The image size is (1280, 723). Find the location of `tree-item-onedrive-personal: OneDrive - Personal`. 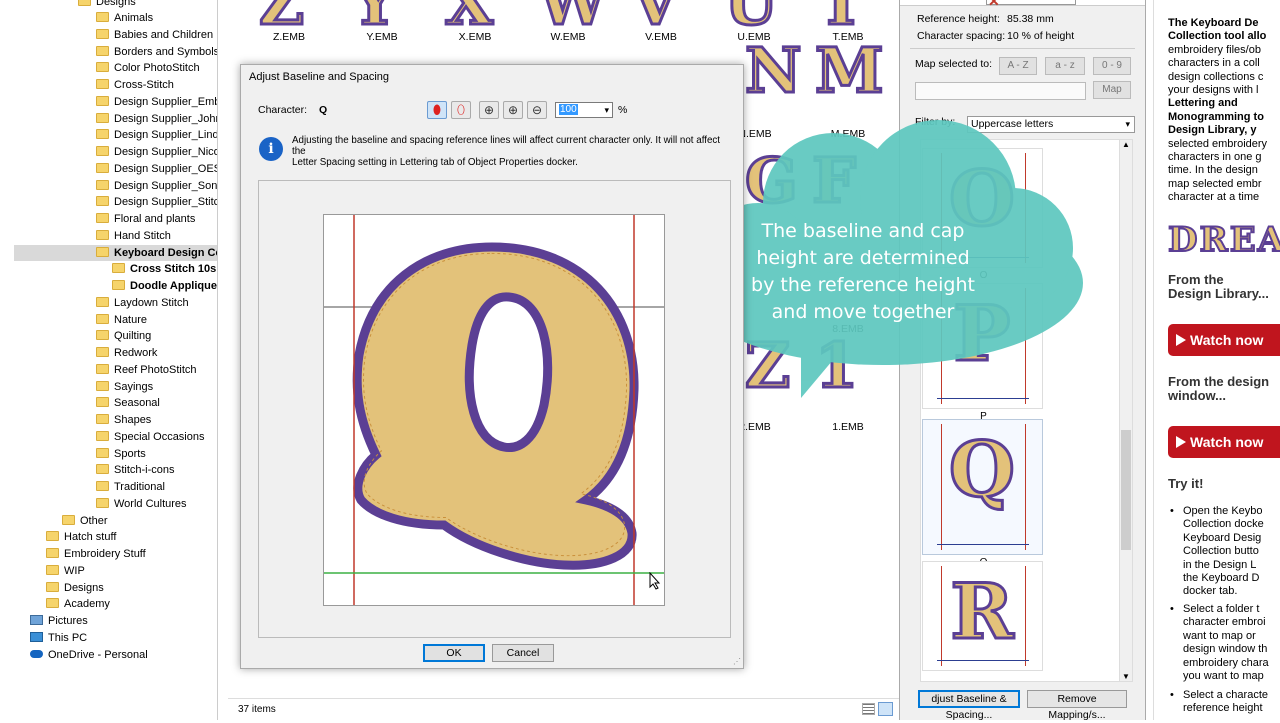

tree-item-onedrive-personal: OneDrive - Personal is located at coordinates (89, 655).